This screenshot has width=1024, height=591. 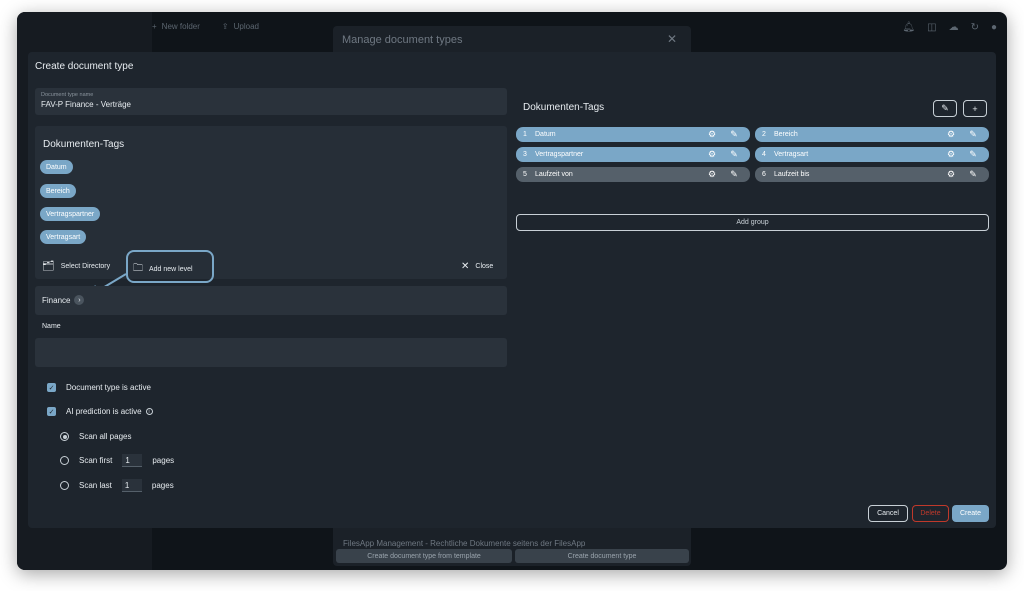 I want to click on tag-row: 4 Vertragsart ⚙ ✎, so click(x=872, y=154).